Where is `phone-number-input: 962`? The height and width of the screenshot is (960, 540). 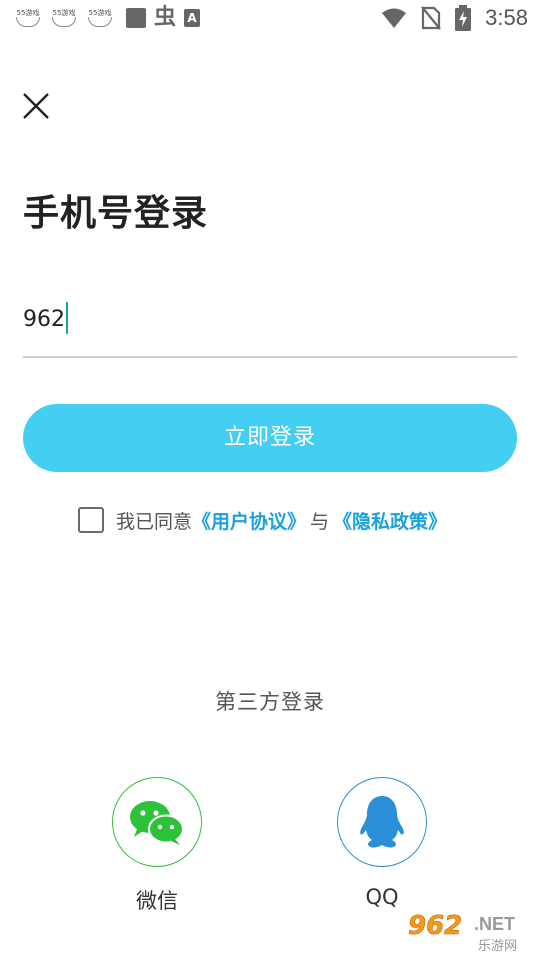 phone-number-input: 962 is located at coordinates (45, 320).